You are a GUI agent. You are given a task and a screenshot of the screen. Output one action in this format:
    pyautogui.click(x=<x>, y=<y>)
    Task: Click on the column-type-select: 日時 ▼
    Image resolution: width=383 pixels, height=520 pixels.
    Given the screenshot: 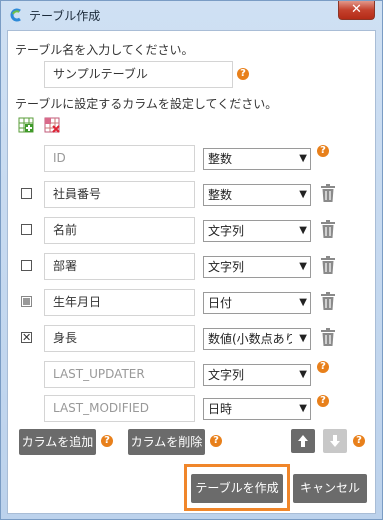 What is the action you would take?
    pyautogui.click(x=257, y=409)
    